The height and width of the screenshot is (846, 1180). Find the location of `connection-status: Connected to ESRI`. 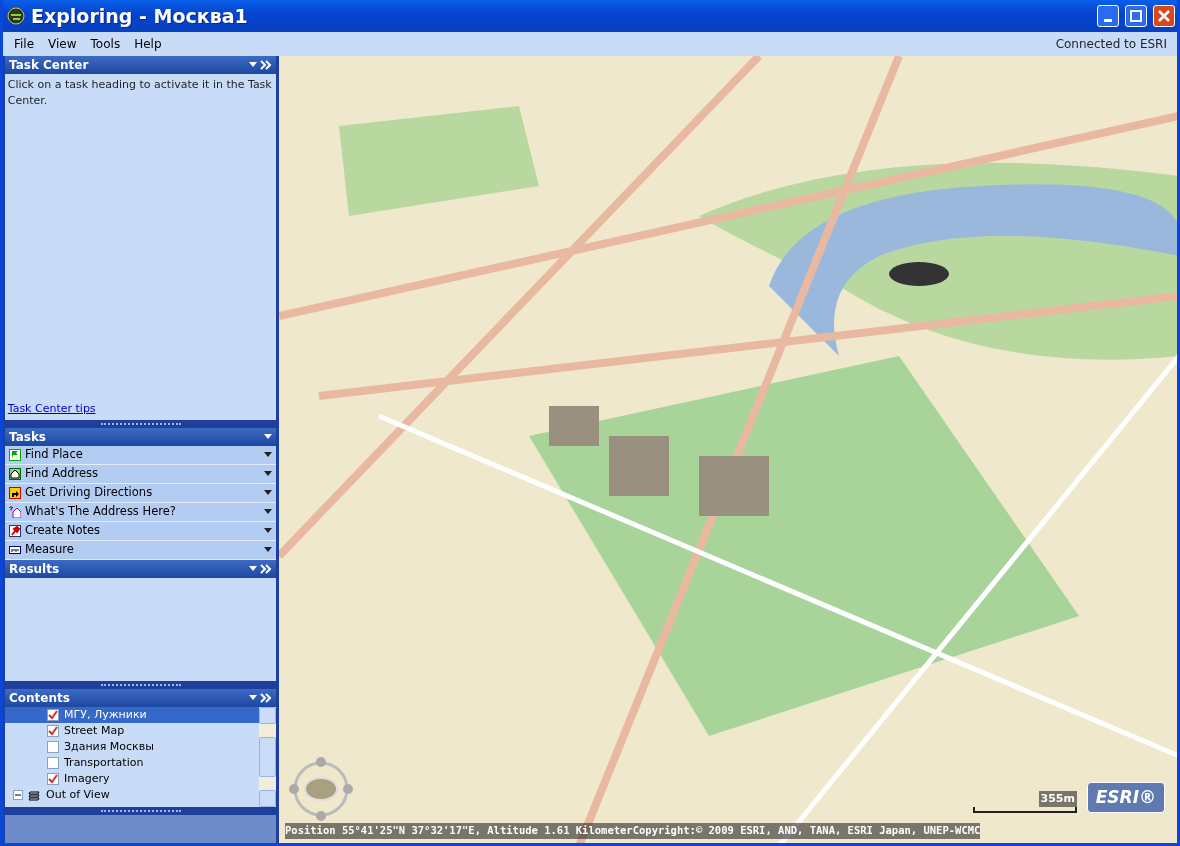

connection-status: Connected to ESRI is located at coordinates (1111, 44).